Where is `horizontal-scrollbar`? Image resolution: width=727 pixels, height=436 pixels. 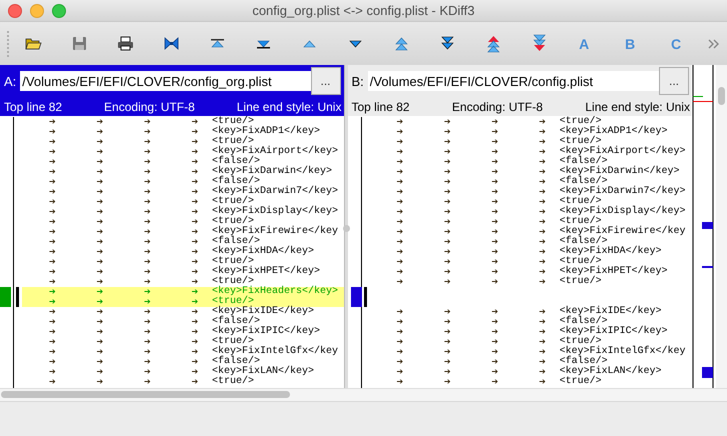
horizontal-scrollbar is located at coordinates (363, 394).